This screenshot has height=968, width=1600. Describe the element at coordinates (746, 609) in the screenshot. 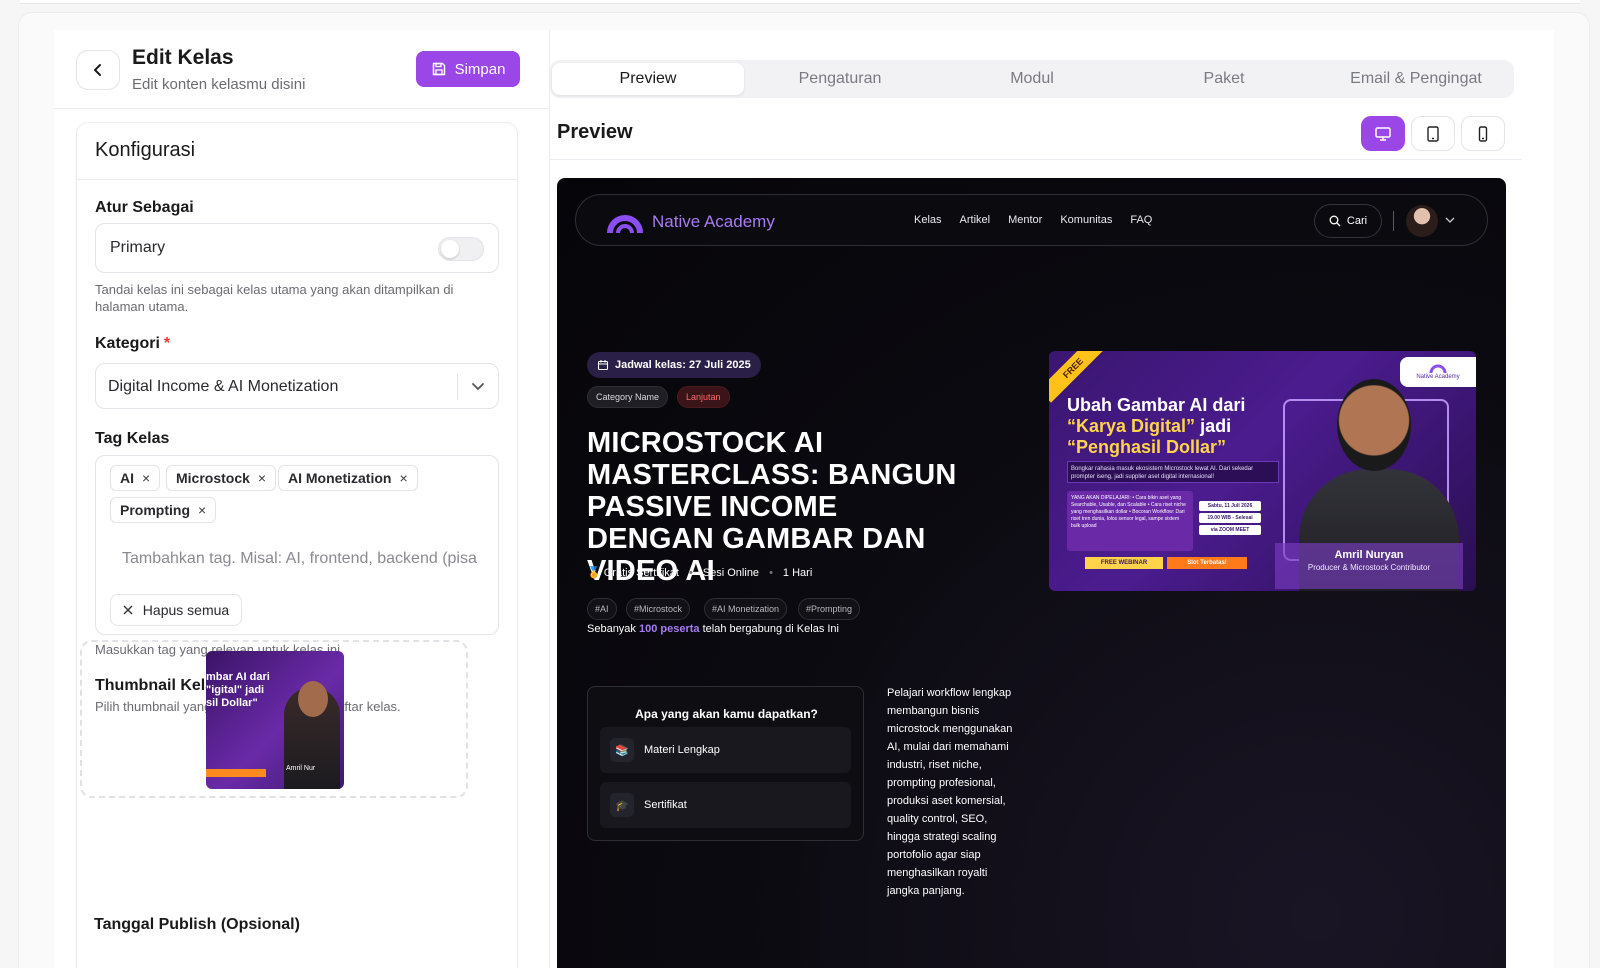

I see `hashtag-chip: #AI Monetization` at that location.